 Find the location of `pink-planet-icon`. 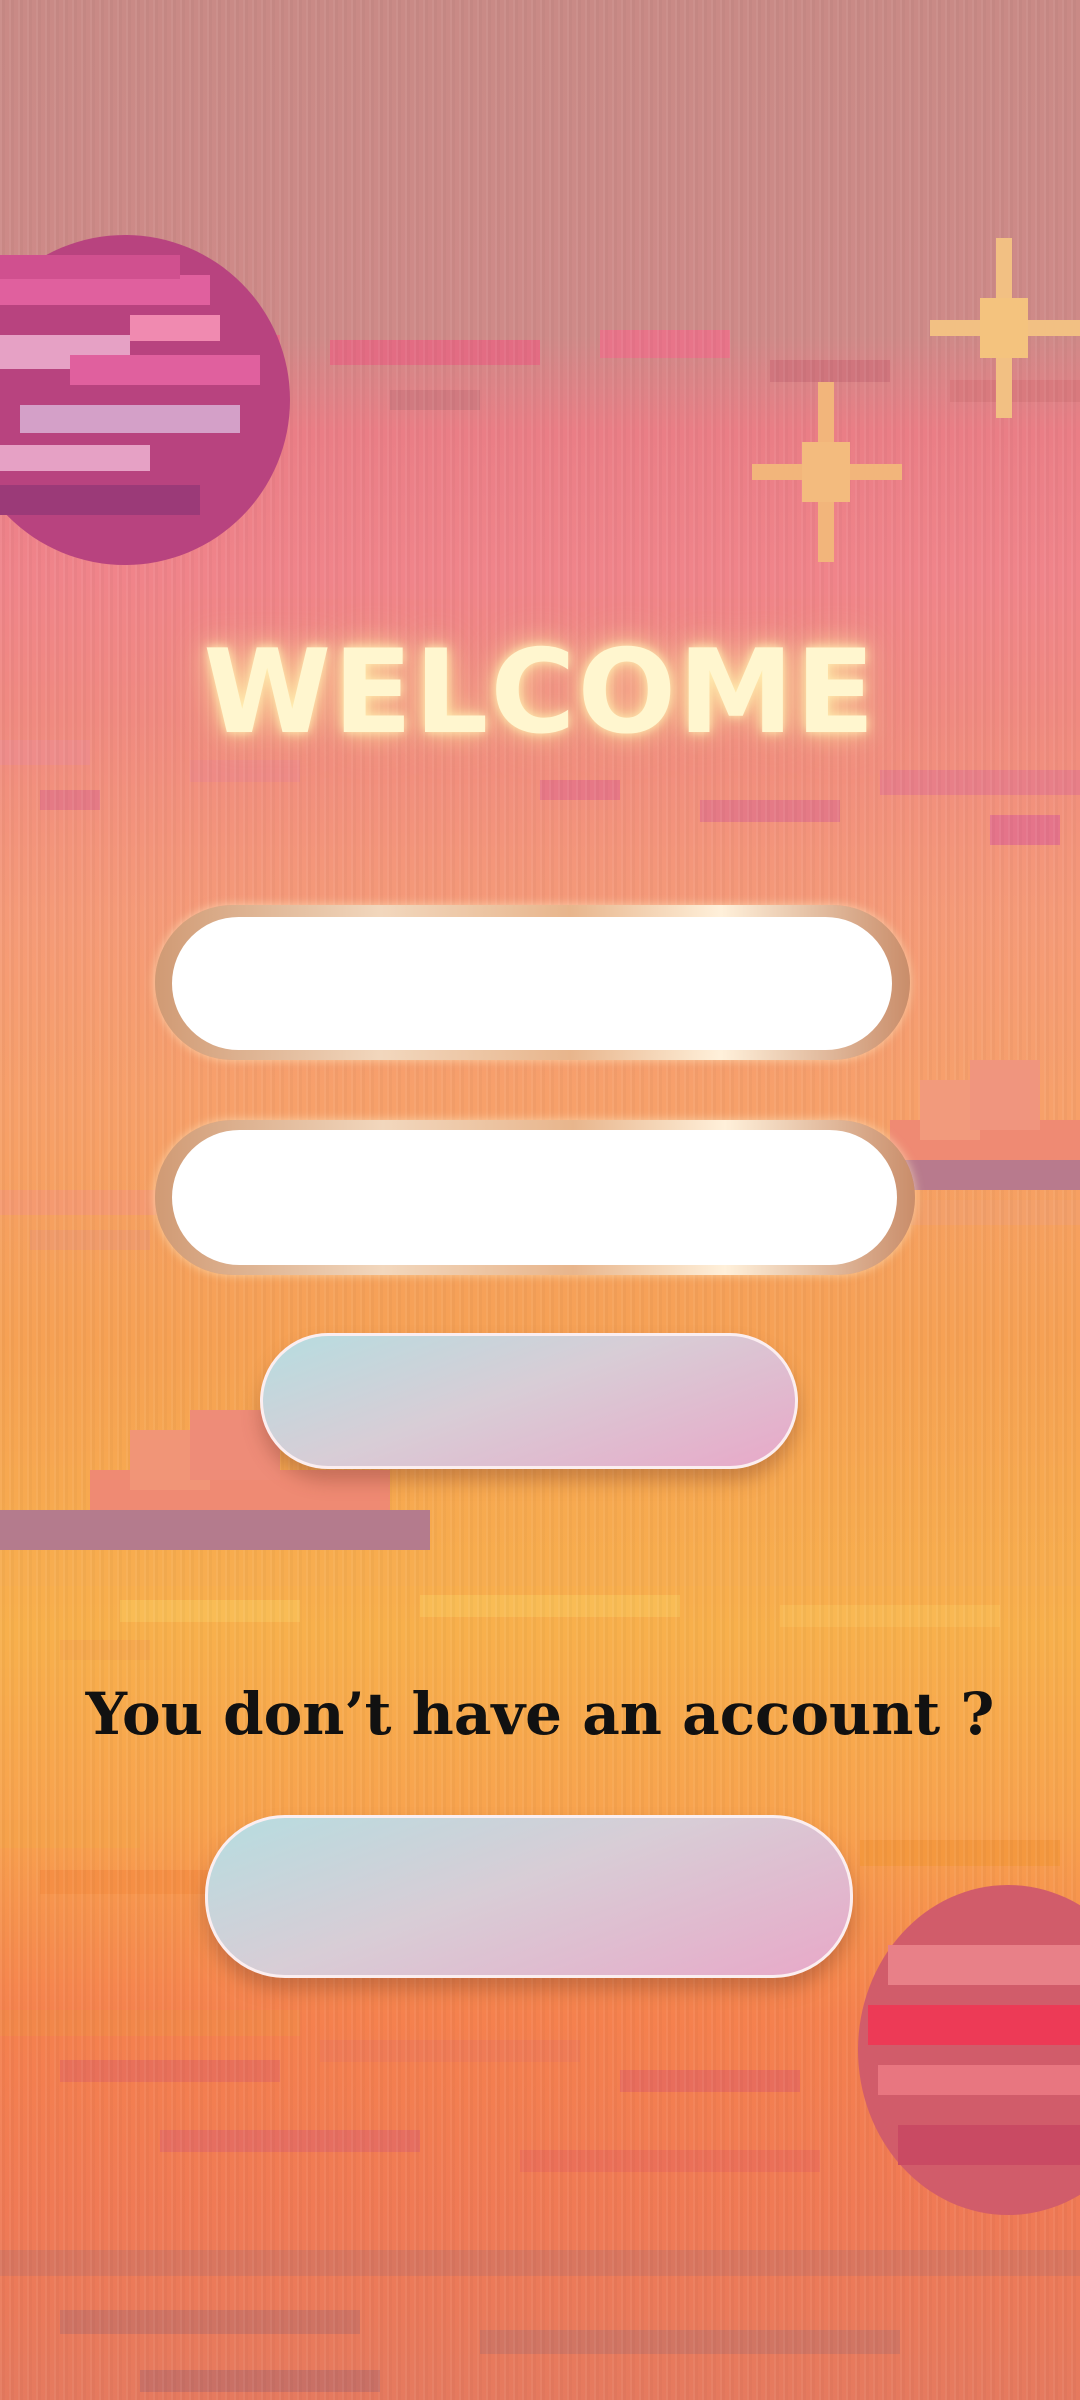

pink-planet-icon is located at coordinates (145, 400).